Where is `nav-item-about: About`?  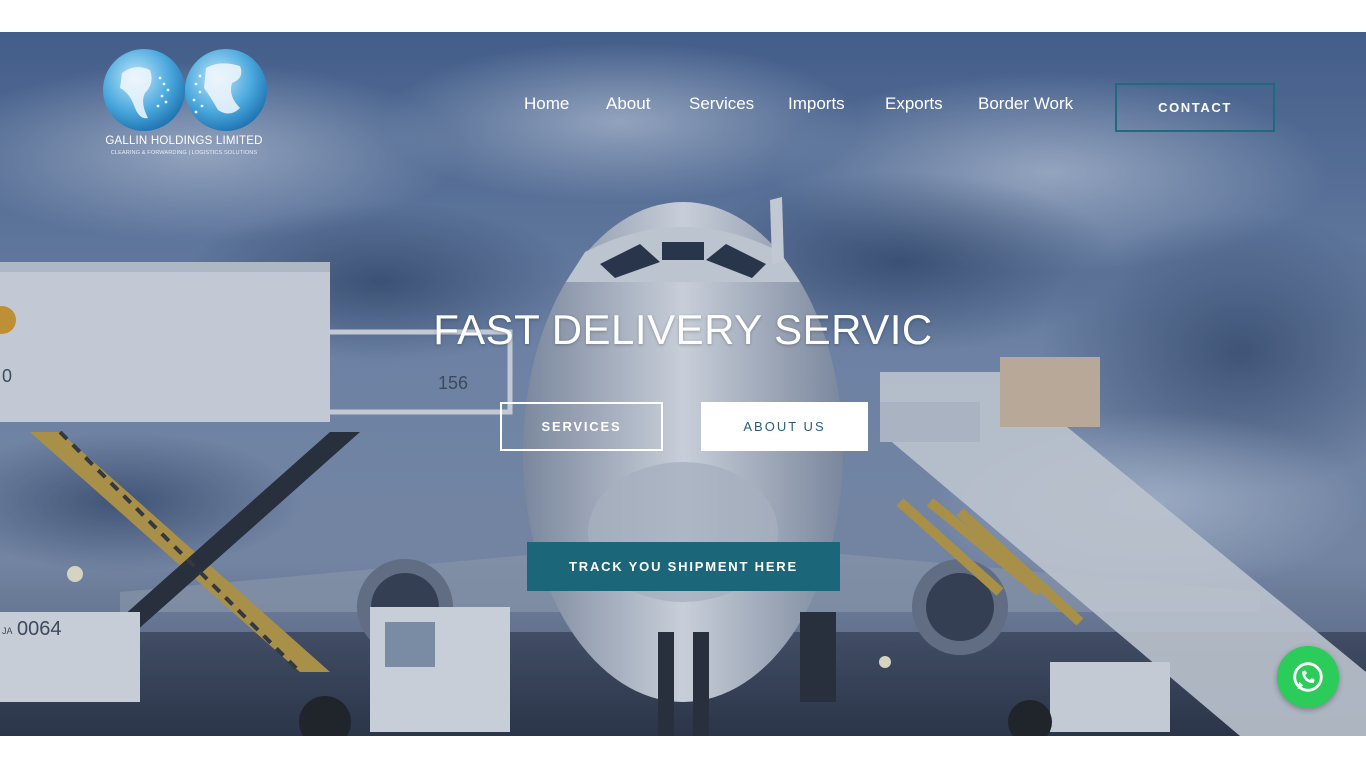
nav-item-about: About is located at coordinates (628, 104).